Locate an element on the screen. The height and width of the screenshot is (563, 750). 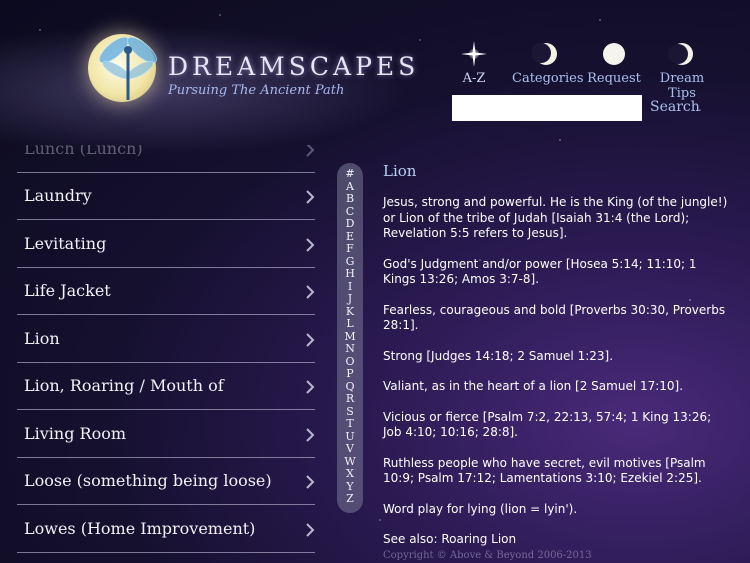
list-item-label: Life Jacket is located at coordinates (67, 290).